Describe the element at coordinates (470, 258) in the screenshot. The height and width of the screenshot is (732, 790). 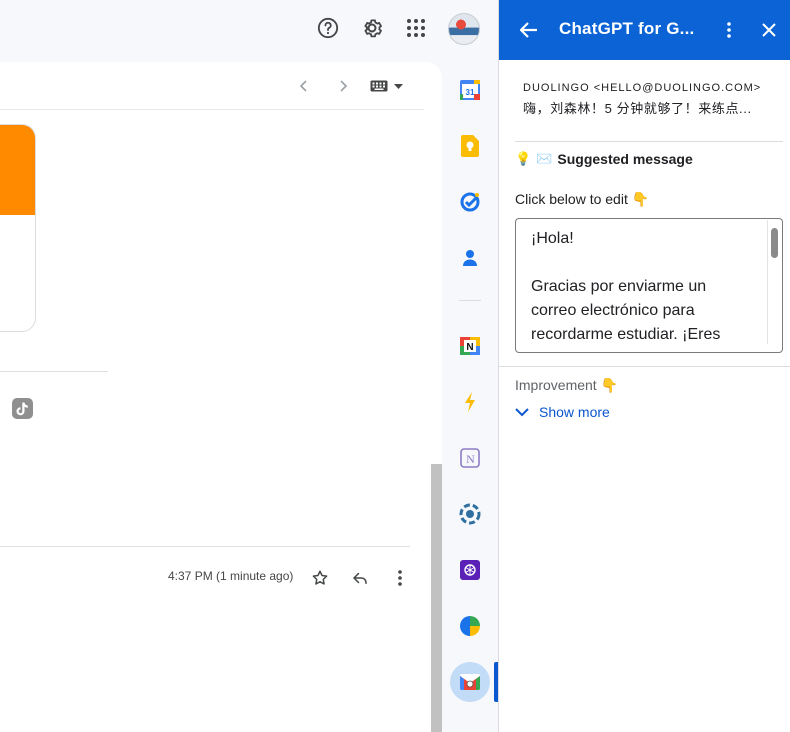
I see `contacts-icon` at that location.